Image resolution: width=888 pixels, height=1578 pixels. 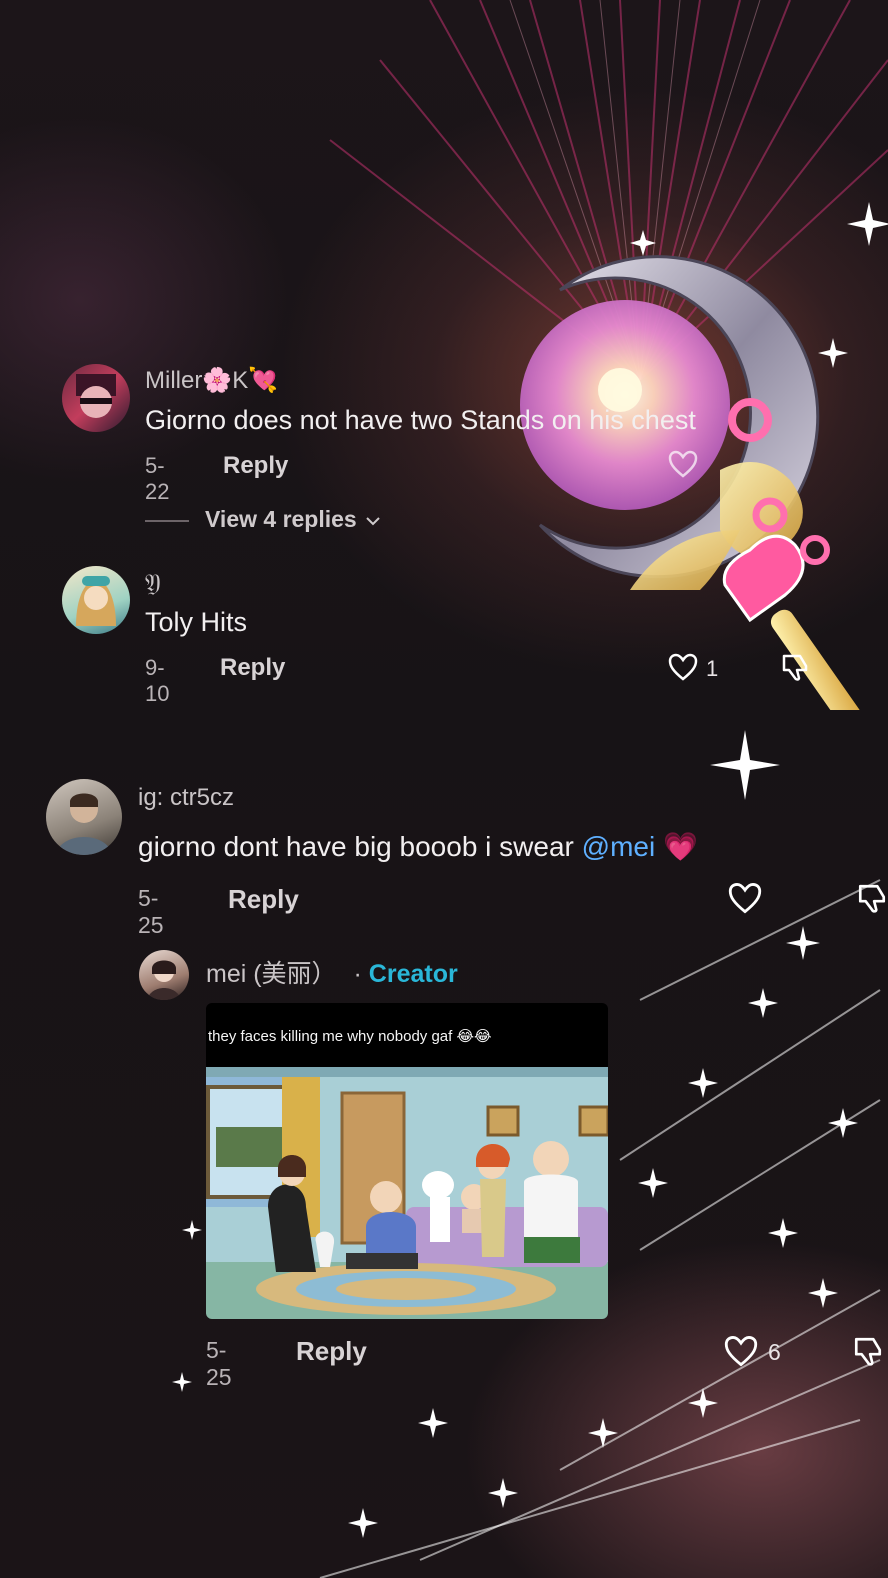 I want to click on comment-username: Miller🌸K💘, so click(x=211, y=380).